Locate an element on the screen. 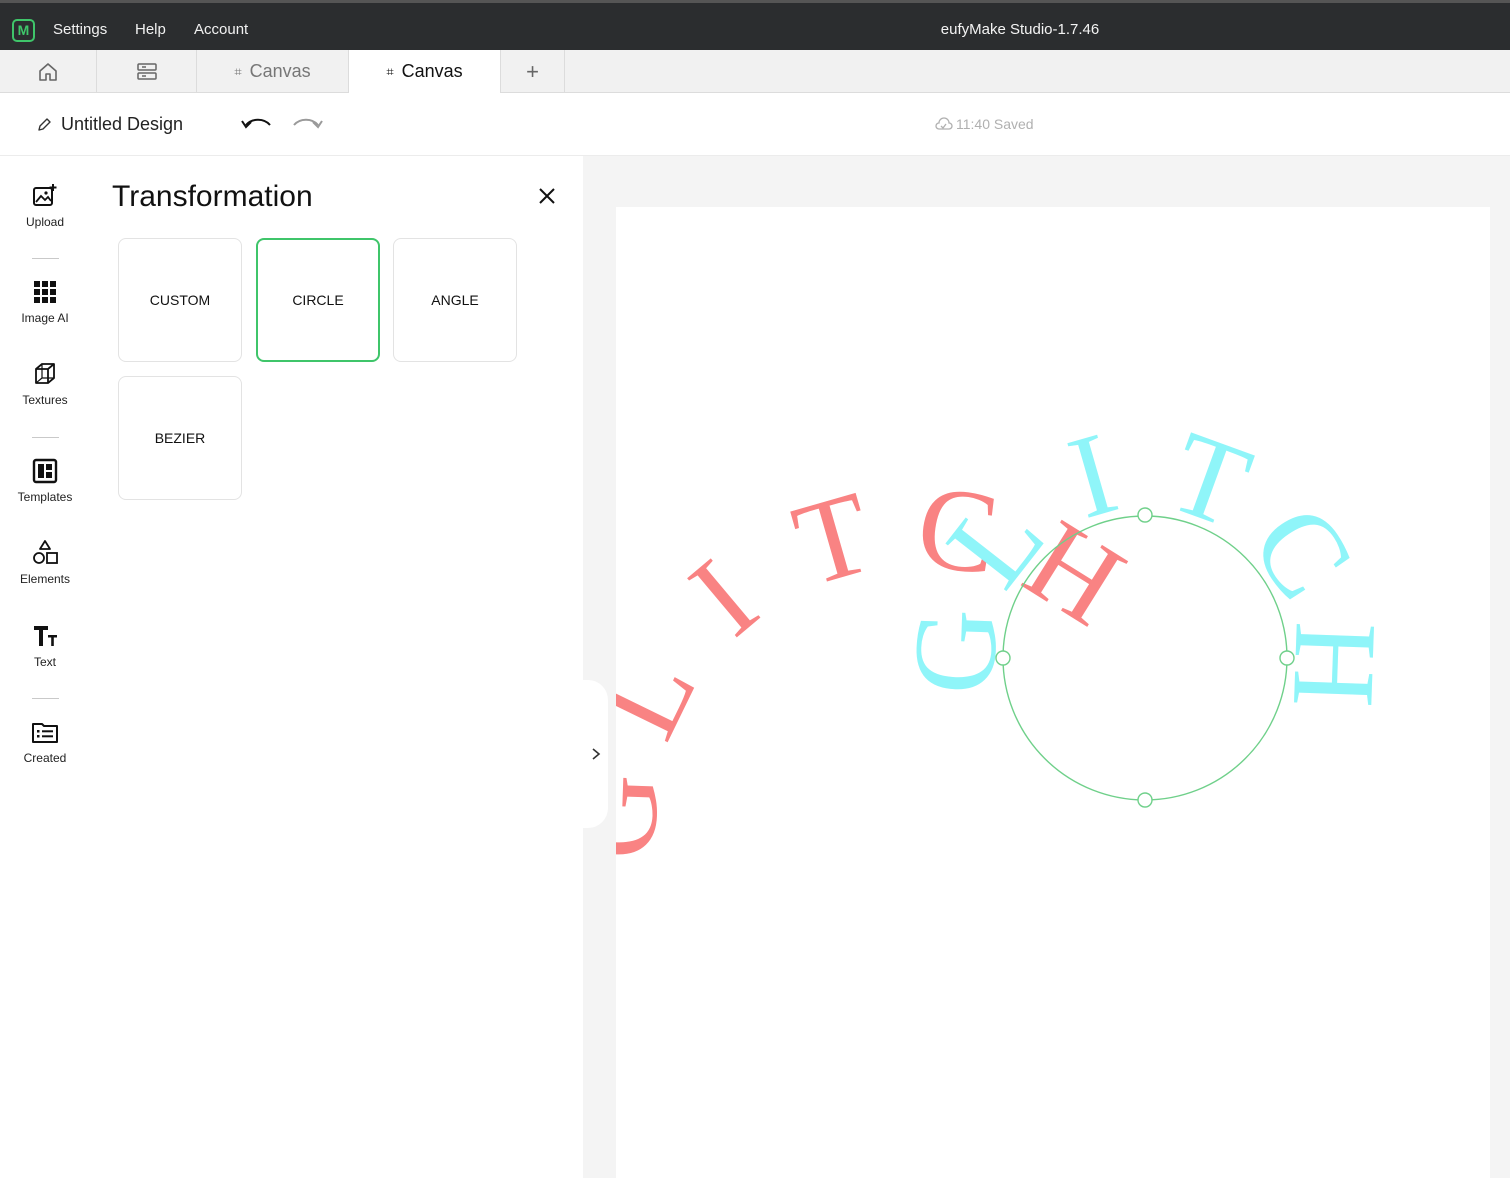 Image resolution: width=1510 pixels, height=1178 pixels. option-angle: ANGLE is located at coordinates (455, 300).